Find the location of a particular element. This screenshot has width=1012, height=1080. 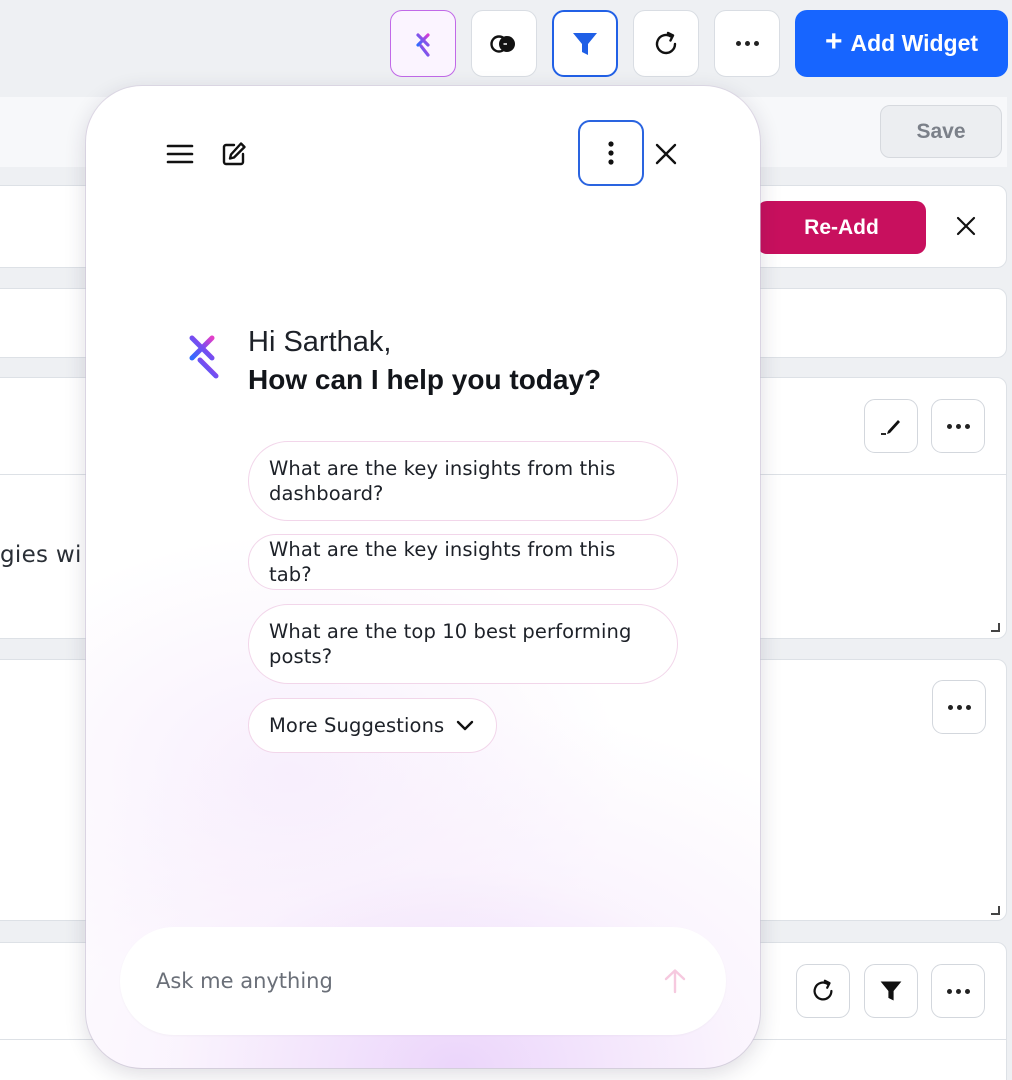

close-panel-button is located at coordinates (666, 154).